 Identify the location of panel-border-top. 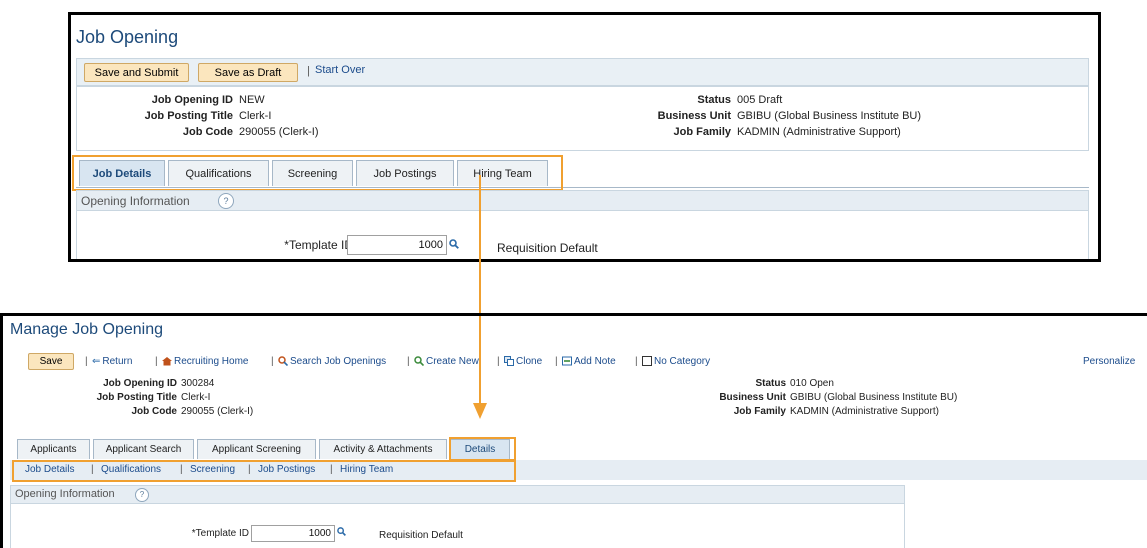
(573, 314).